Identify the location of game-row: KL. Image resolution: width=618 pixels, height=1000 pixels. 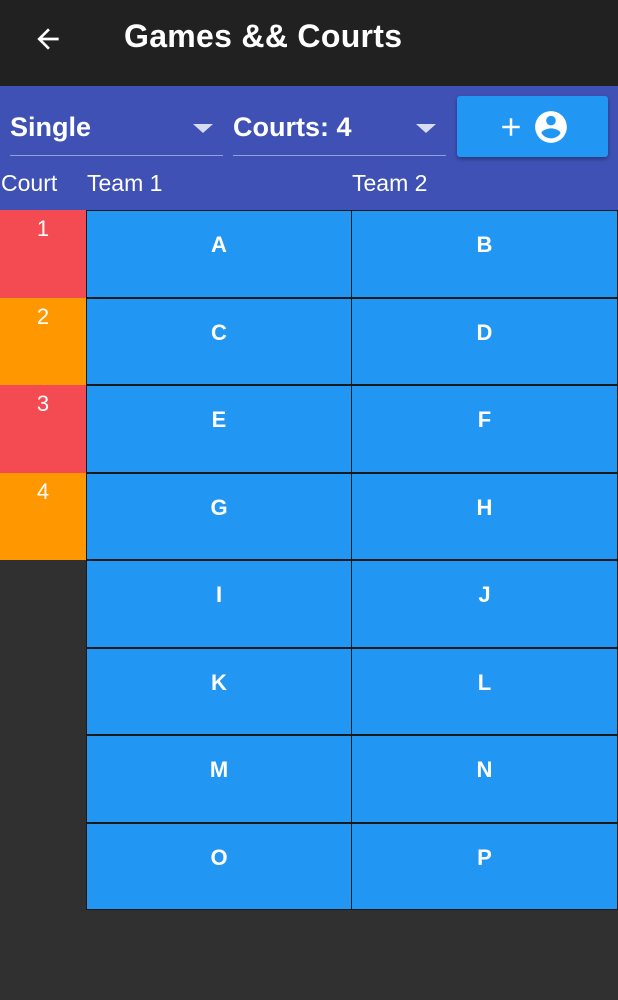
(309, 691).